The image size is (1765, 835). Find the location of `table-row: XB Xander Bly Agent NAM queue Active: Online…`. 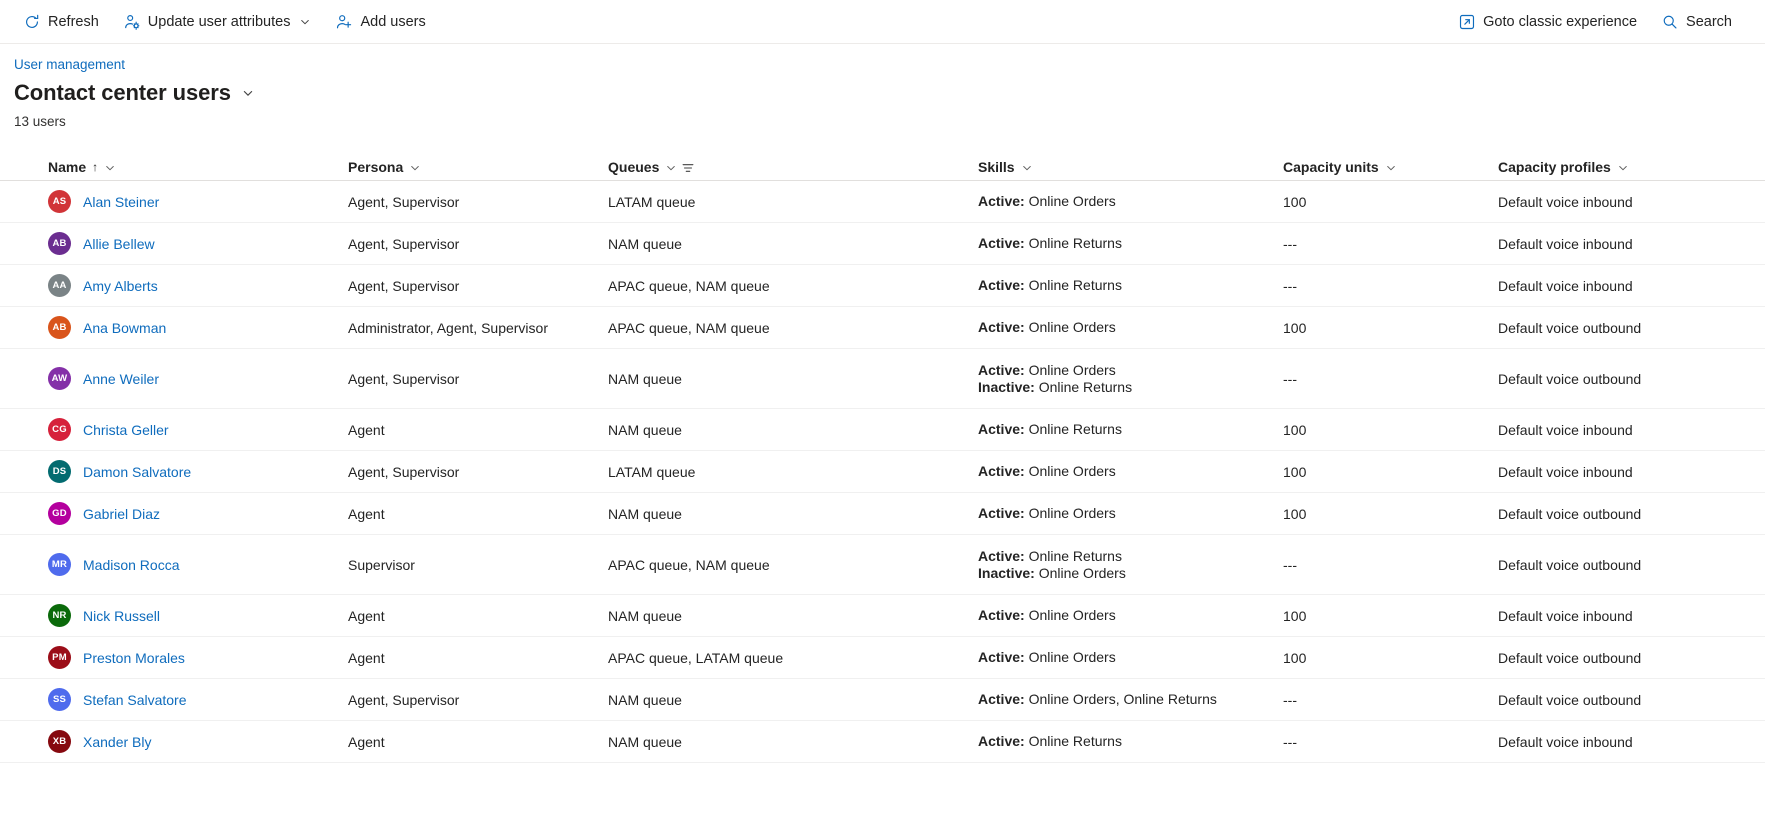

table-row: XB Xander Bly Agent NAM queue Active: Online… is located at coordinates (882, 742).